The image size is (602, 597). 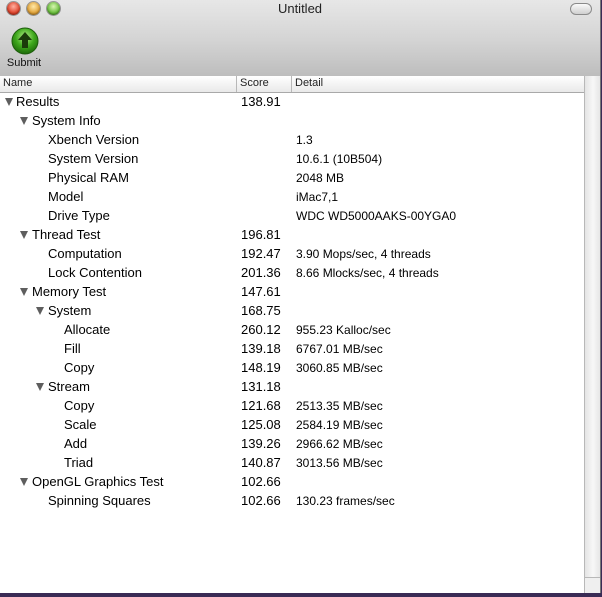 What do you see at coordinates (261, 424) in the screenshot?
I see `row-score: 125.08` at bounding box center [261, 424].